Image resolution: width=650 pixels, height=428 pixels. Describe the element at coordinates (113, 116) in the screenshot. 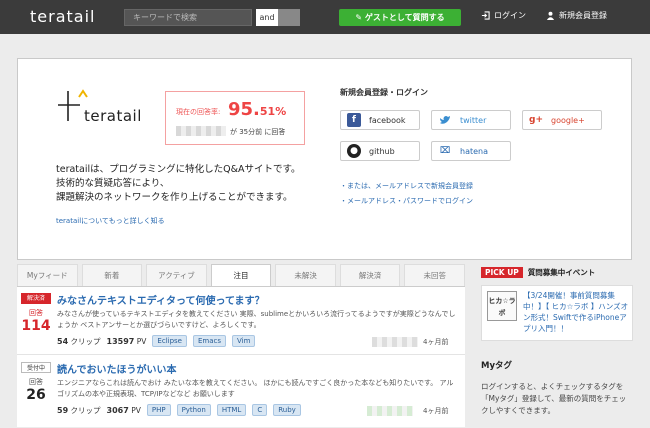

I see `brand-name: teratail` at that location.